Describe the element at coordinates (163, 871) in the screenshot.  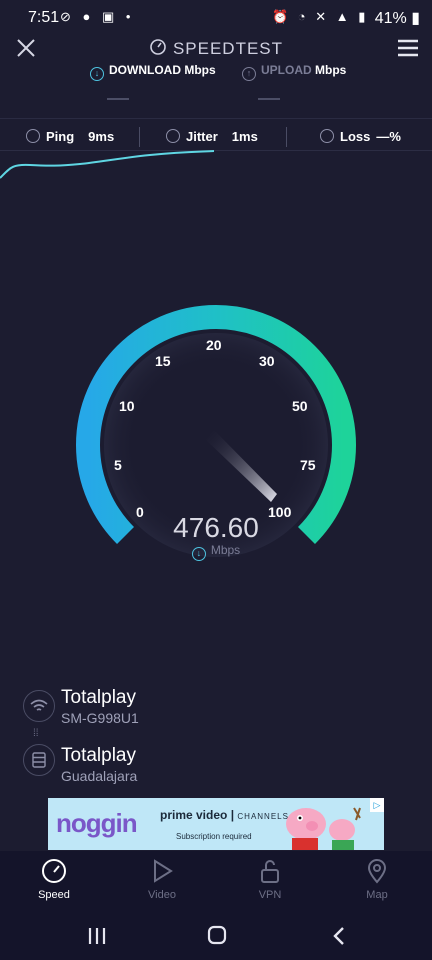
I see `play-icon` at that location.